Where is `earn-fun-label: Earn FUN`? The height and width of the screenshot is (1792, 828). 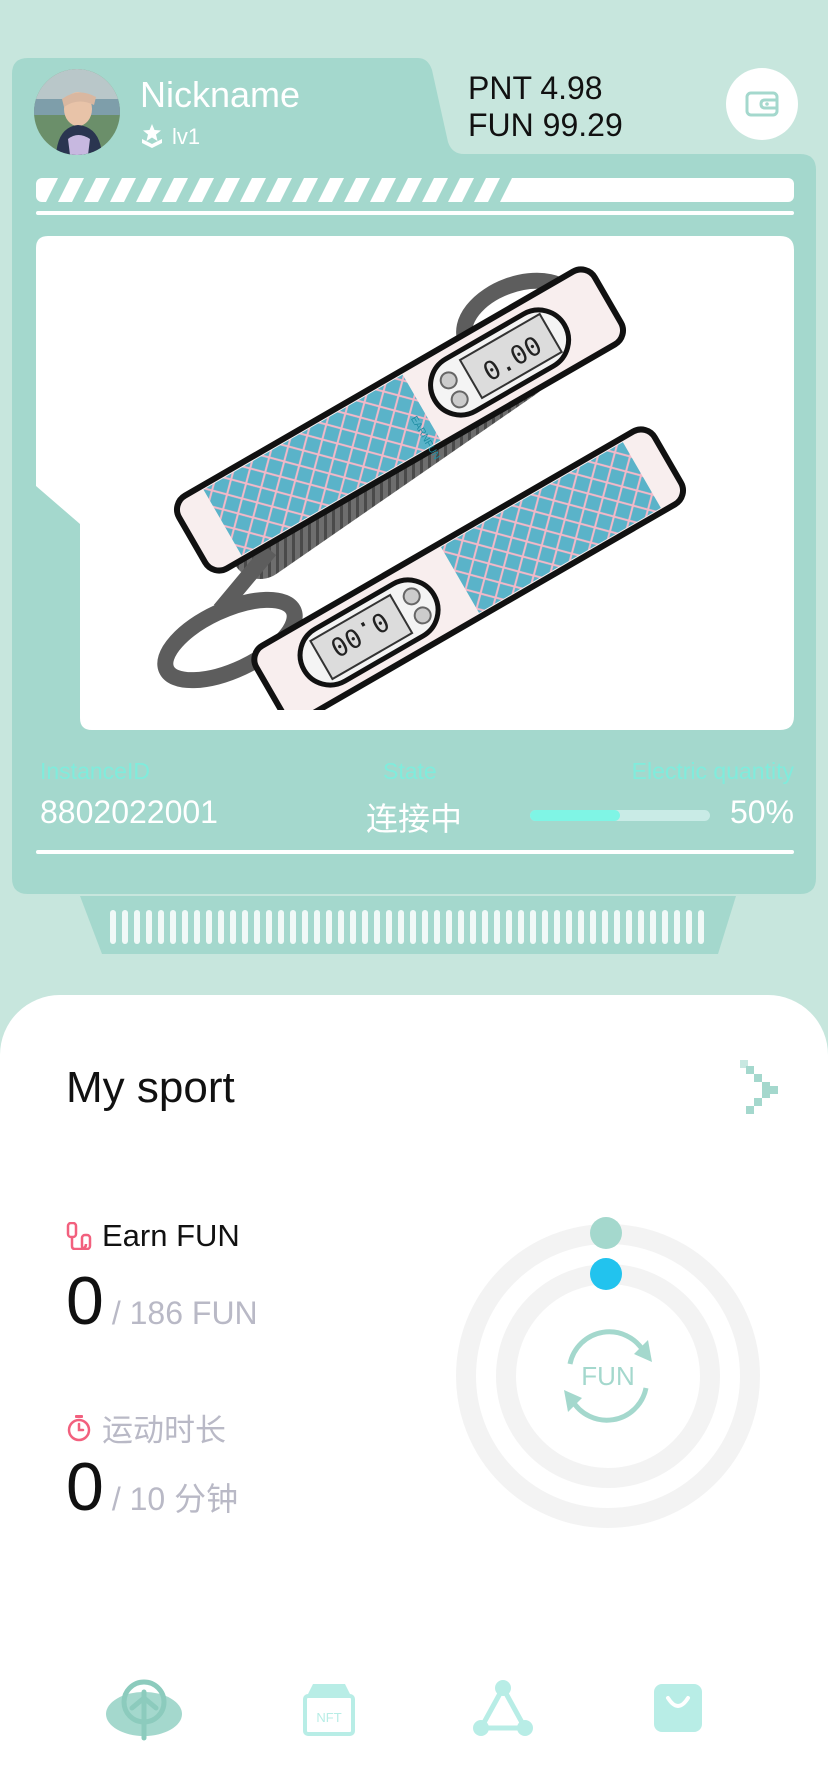
earn-fun-label: Earn FUN is located at coordinates (171, 1235).